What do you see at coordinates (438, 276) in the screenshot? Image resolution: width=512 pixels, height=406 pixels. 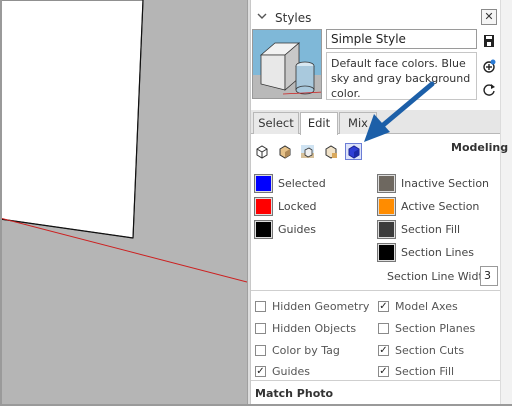 I see `section-line-width-label: Section Line Width` at bounding box center [438, 276].